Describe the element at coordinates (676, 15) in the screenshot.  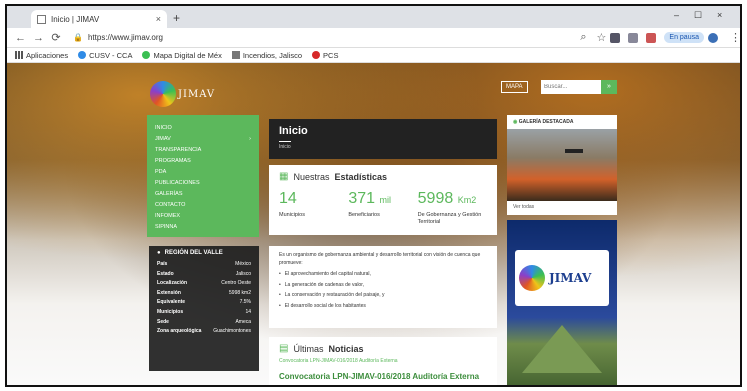
I see `minimize-icon: –` at that location.